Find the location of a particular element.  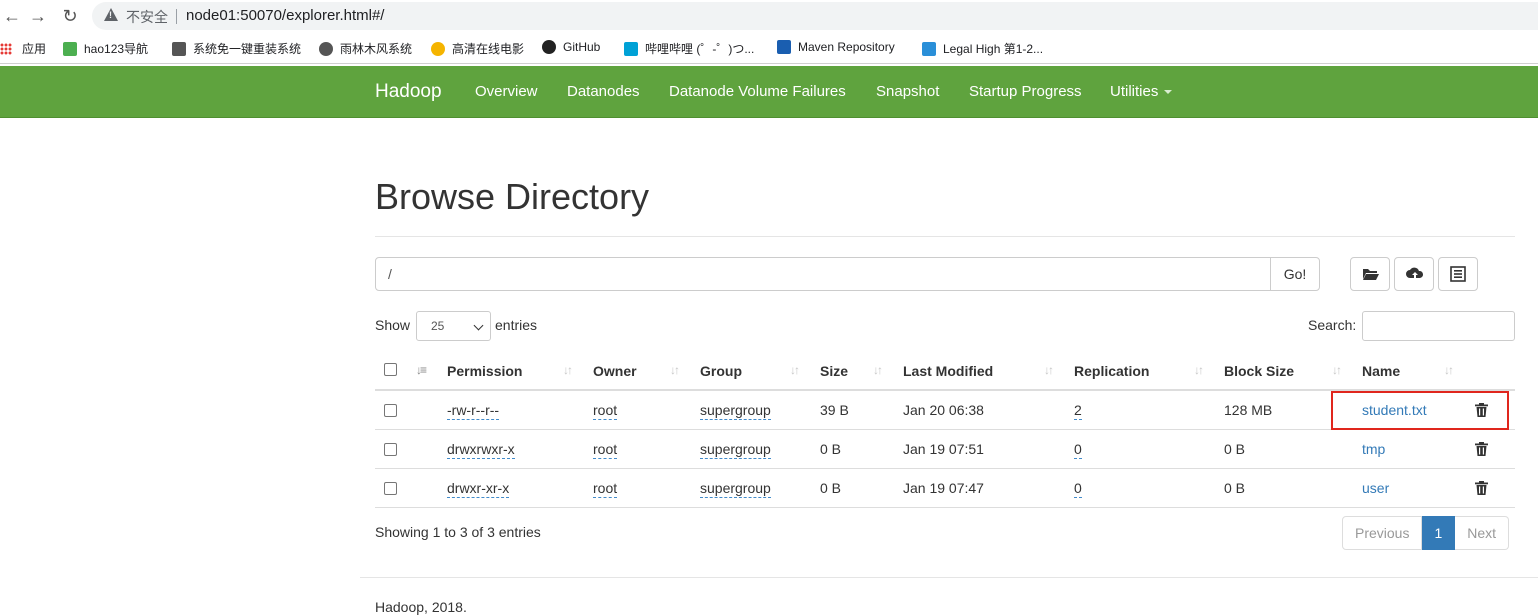

search-label: Search: is located at coordinates (1332, 325).